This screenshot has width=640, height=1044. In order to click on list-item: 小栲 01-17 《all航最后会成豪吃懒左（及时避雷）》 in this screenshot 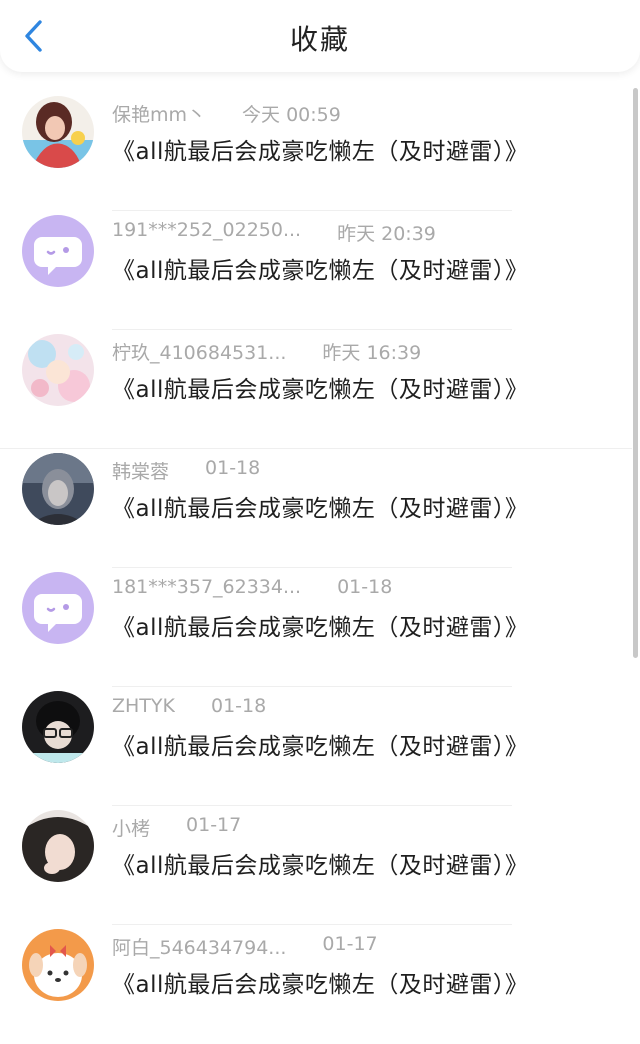, I will do `click(316, 865)`.